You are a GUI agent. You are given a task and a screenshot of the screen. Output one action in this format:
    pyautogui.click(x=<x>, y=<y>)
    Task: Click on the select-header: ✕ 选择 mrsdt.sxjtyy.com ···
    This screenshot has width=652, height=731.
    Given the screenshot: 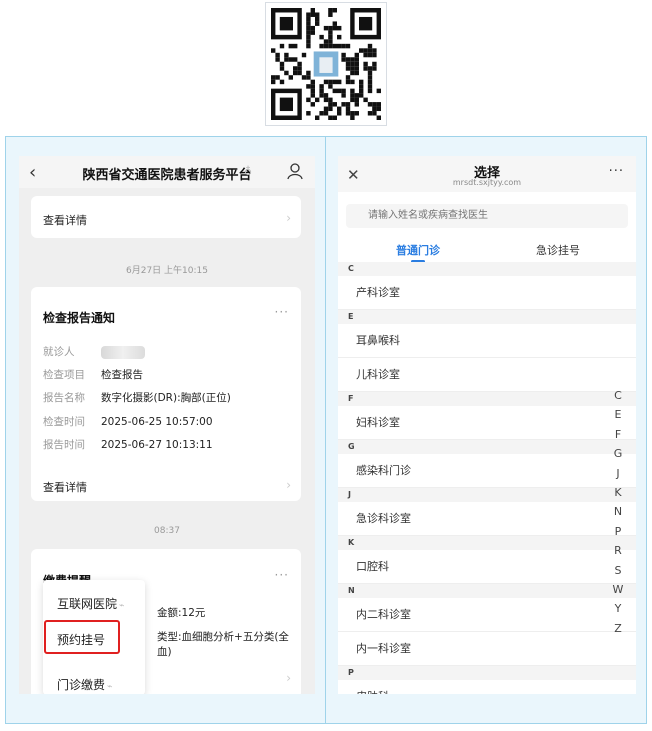 What is the action you would take?
    pyautogui.click(x=487, y=174)
    